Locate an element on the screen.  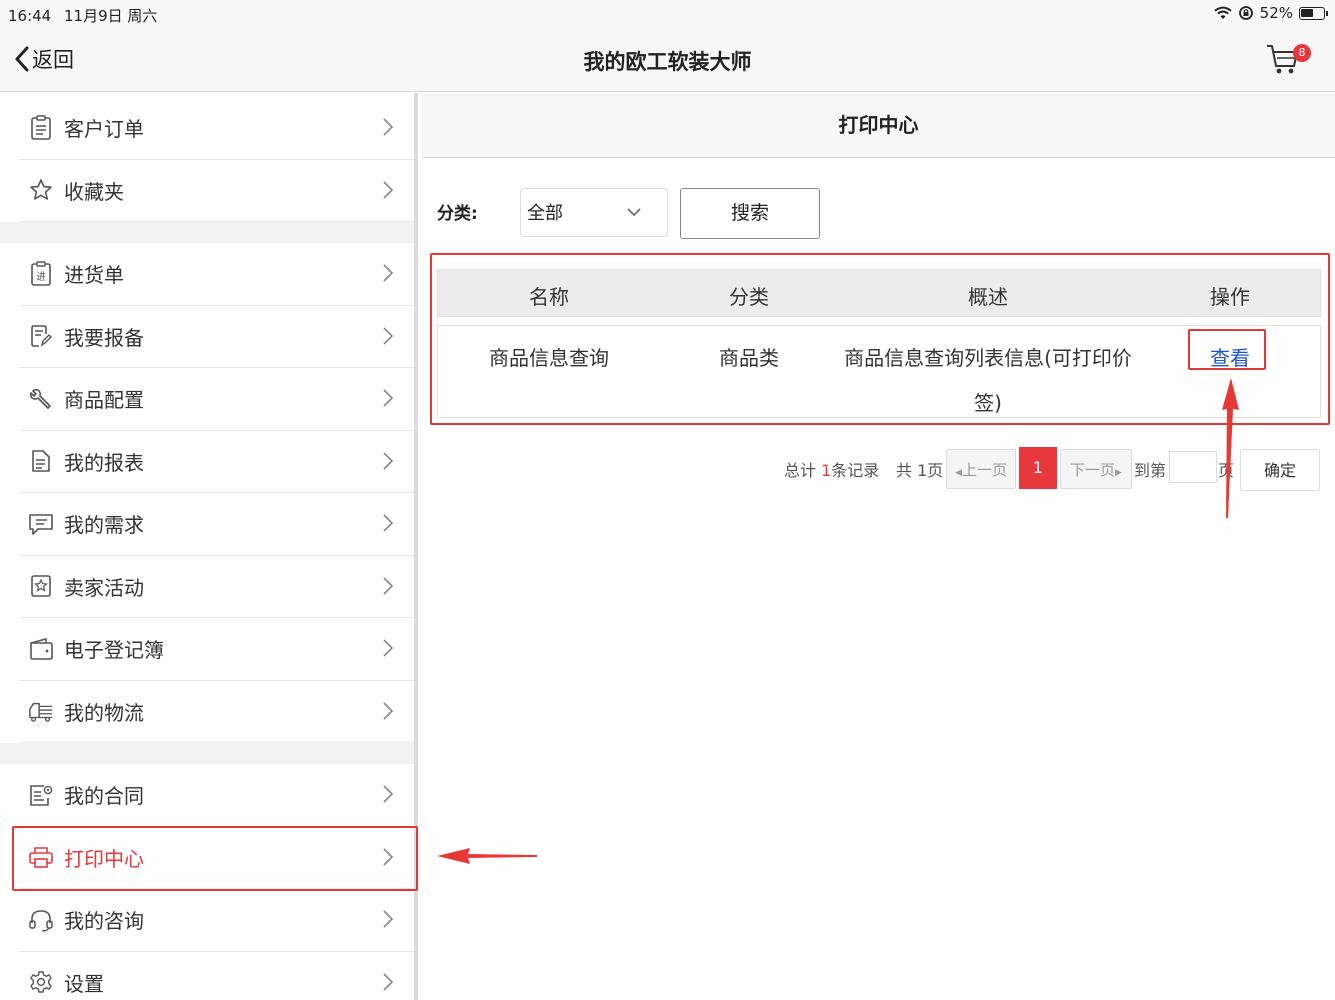
battery-percent: 52% is located at coordinates (1276, 13).